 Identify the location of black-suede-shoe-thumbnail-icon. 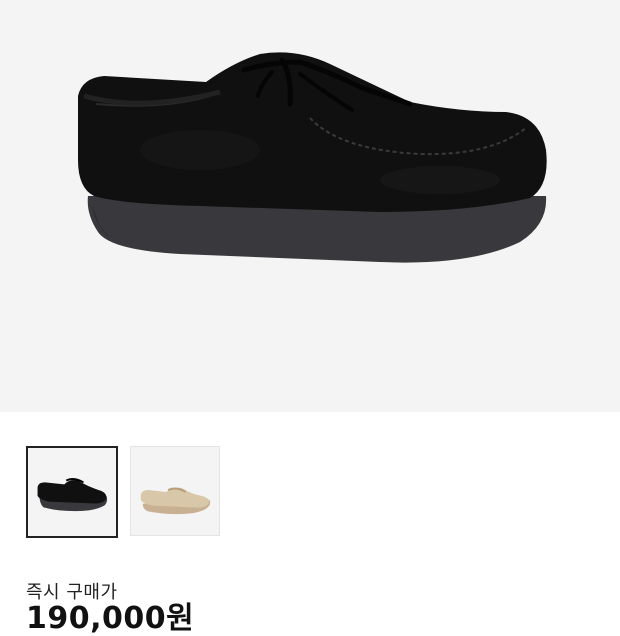
(72, 495).